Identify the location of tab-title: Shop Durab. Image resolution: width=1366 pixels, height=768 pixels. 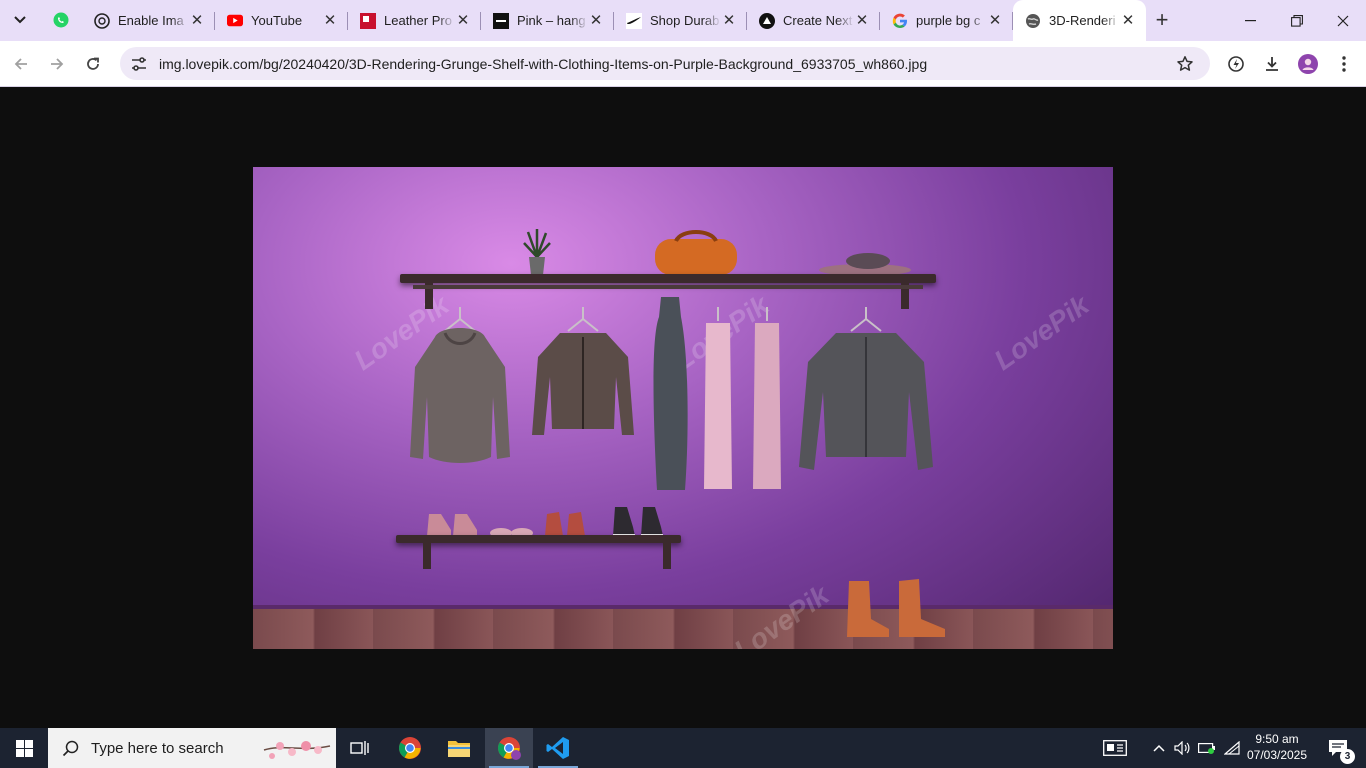
(685, 20).